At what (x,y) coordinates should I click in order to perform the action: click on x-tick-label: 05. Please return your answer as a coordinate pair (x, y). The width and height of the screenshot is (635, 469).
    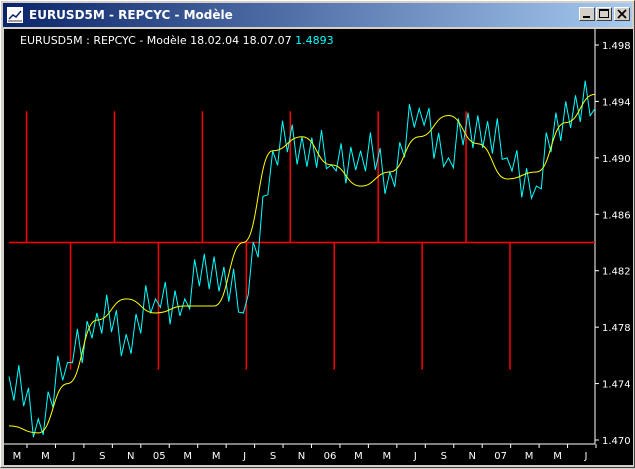
    Looking at the image, I should click on (159, 456).